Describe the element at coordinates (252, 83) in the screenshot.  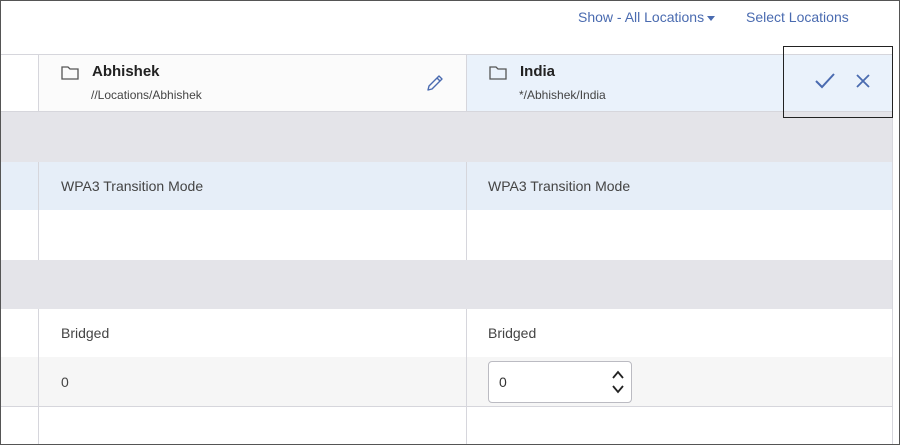
I see `column-header-abhishek: Abhishek //Locations/Abhishek` at that location.